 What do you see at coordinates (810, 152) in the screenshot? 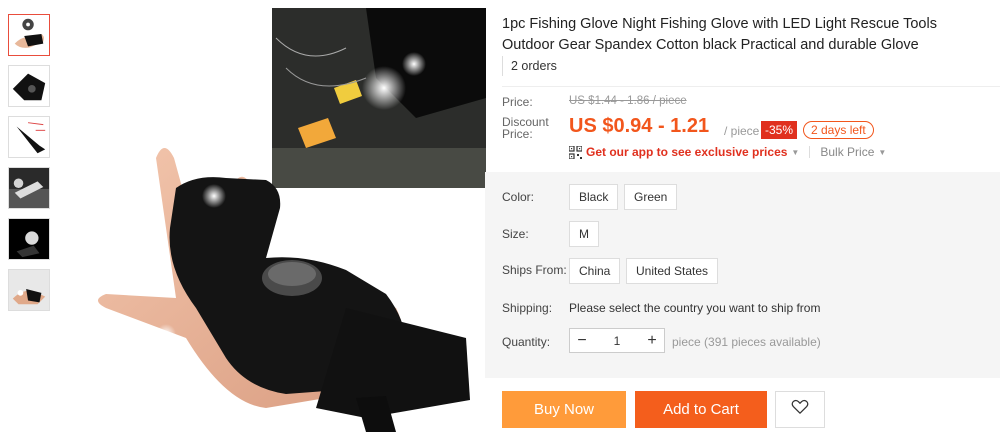
I see `separator` at bounding box center [810, 152].